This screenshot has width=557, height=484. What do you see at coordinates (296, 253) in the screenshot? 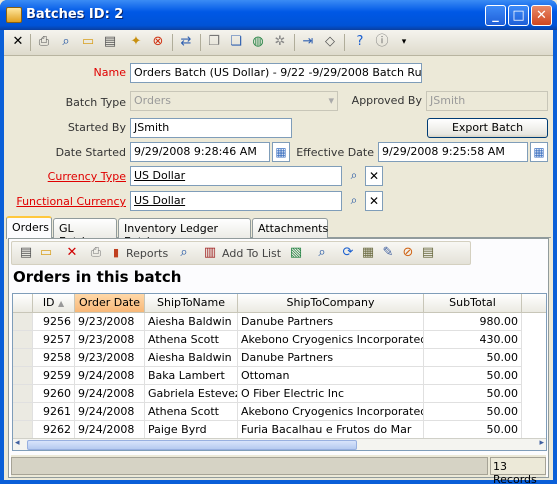
I see `excel-icon: ▧` at bounding box center [296, 253].